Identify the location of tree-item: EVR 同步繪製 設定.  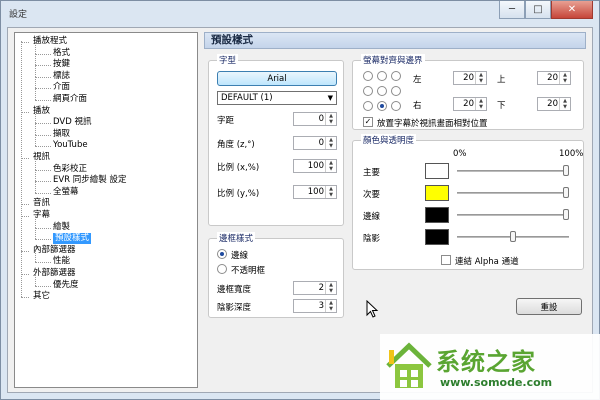
(90, 180).